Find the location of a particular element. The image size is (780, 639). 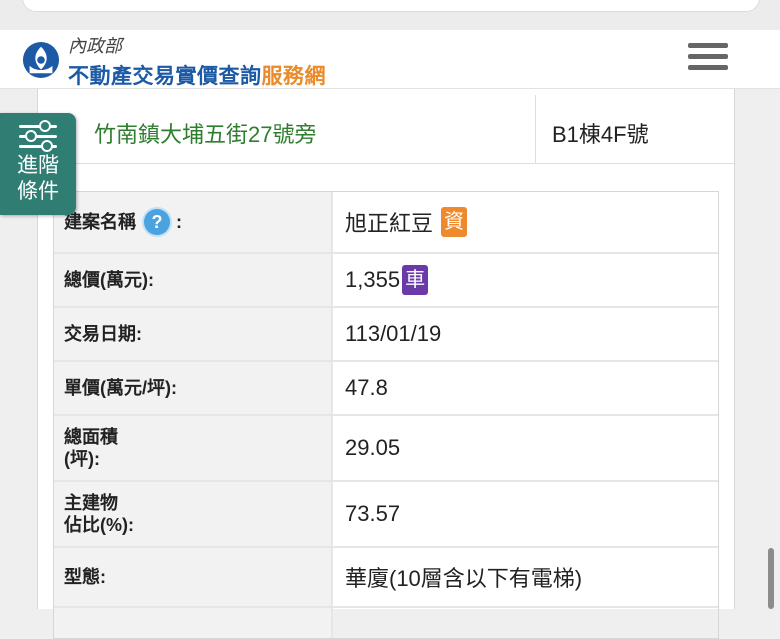

detail-row-total-area: 總面積 (坪): 29.05 is located at coordinates (386, 449).